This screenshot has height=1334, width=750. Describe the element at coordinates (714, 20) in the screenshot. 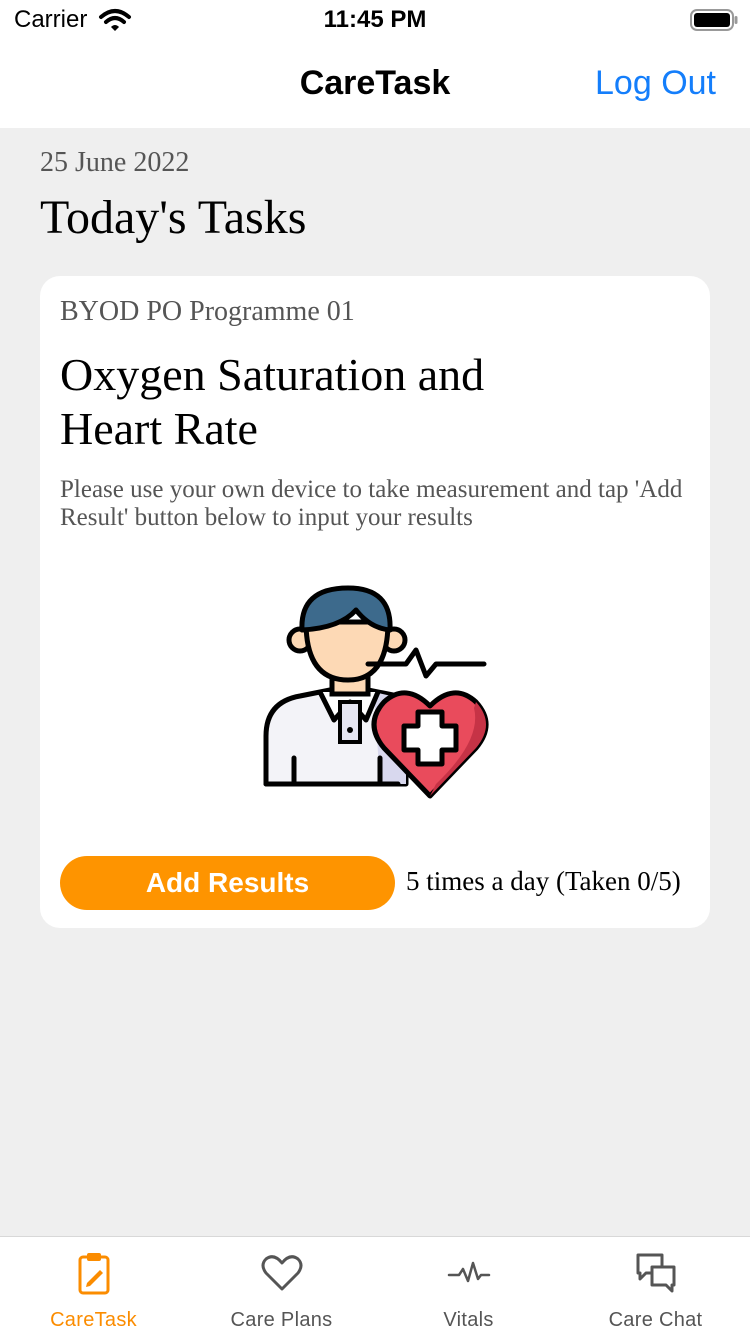

I see `battery-icon` at that location.